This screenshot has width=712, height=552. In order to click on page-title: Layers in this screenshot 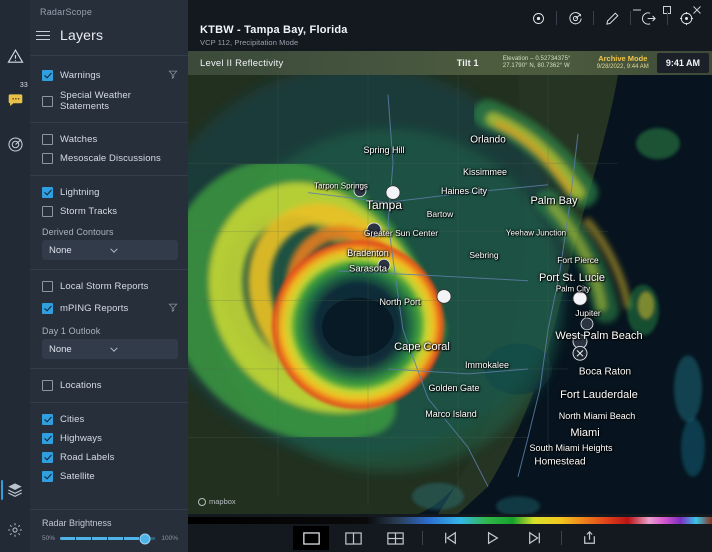, I will do `click(82, 35)`.